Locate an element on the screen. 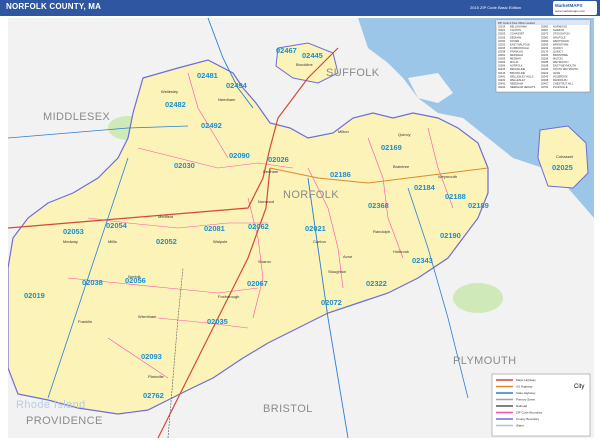 The height and width of the screenshot is (442, 600). legend-label: US Highway is located at coordinates (524, 387).